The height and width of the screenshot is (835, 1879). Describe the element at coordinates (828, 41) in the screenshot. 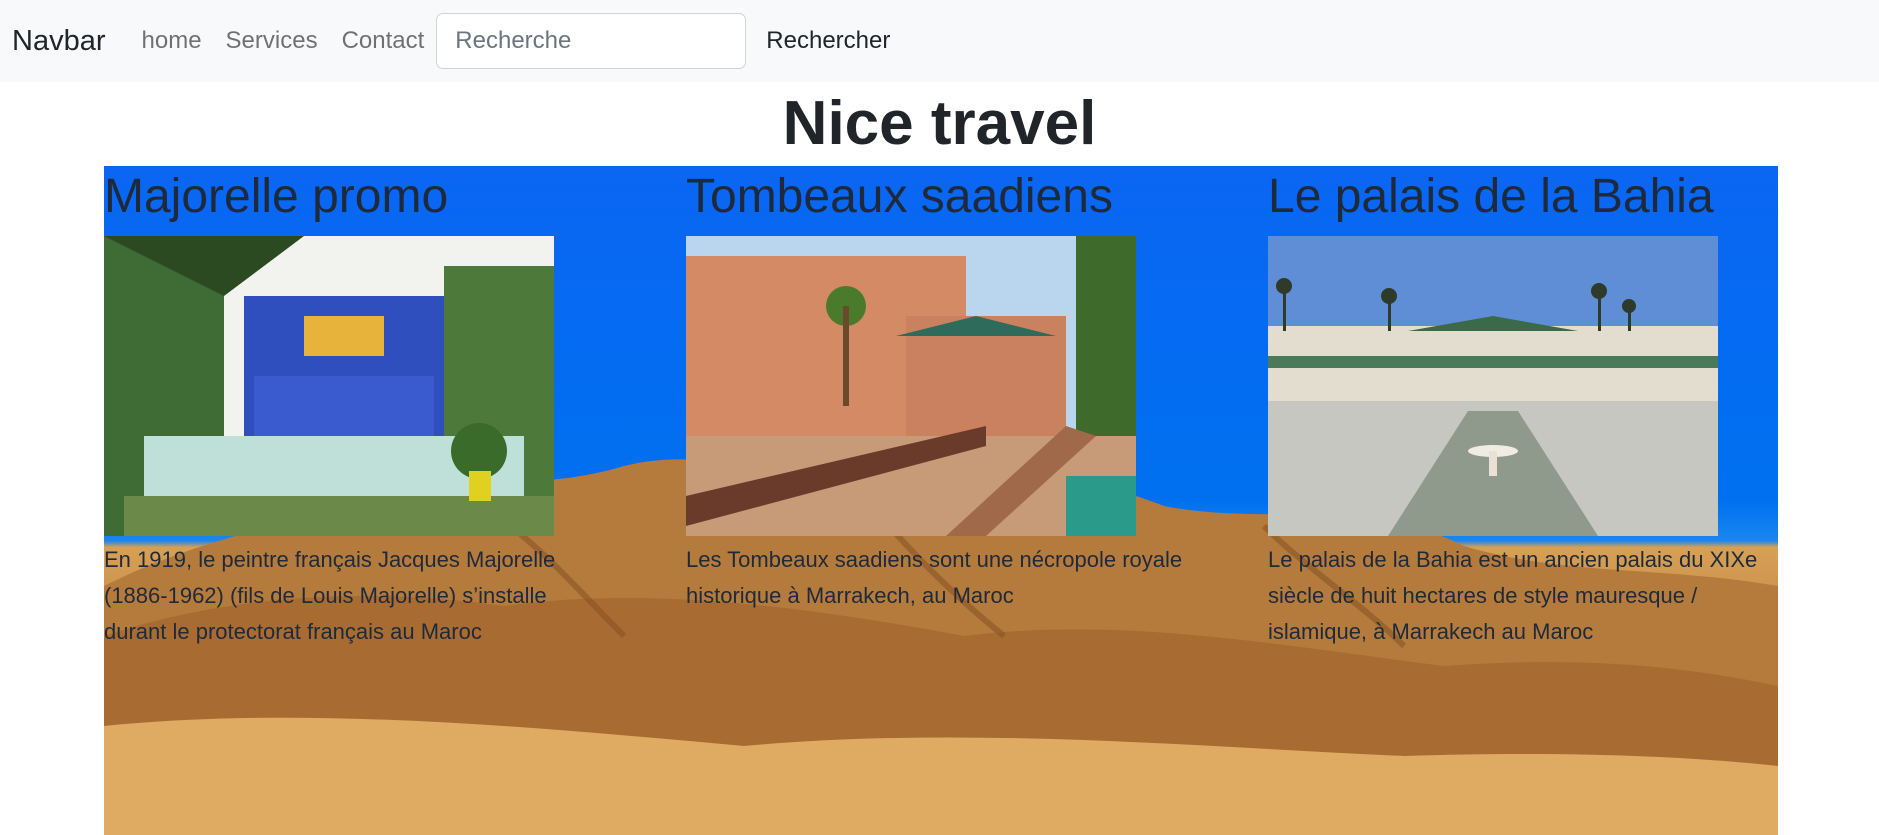

I see `search-button: Rechercher` at that location.